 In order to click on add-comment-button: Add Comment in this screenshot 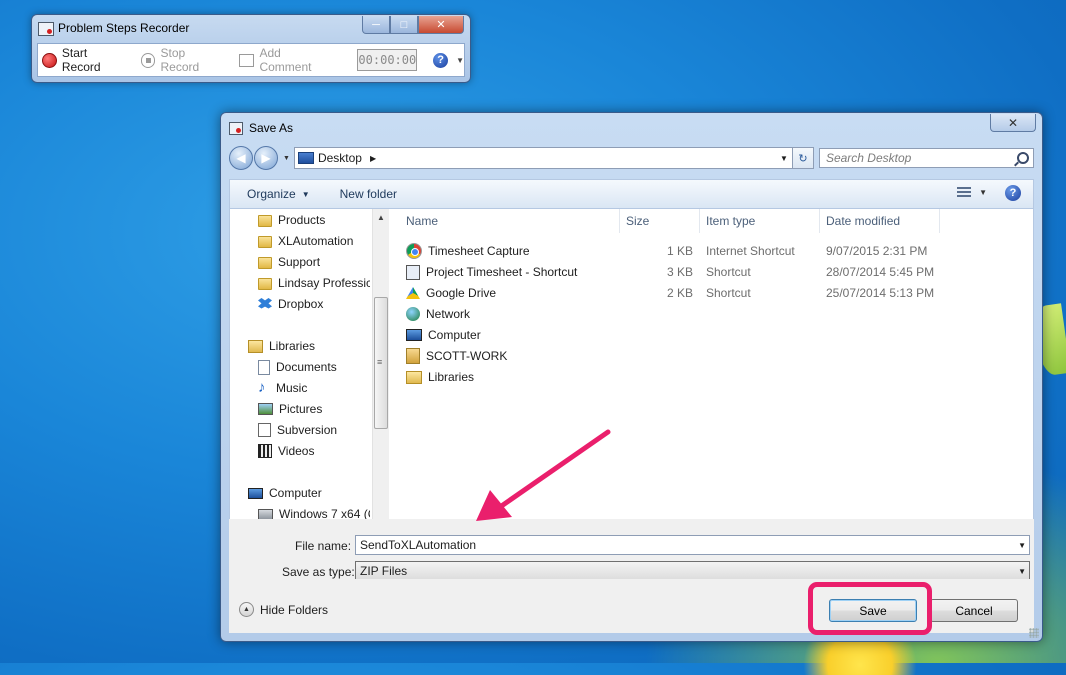, I will do `click(287, 60)`.